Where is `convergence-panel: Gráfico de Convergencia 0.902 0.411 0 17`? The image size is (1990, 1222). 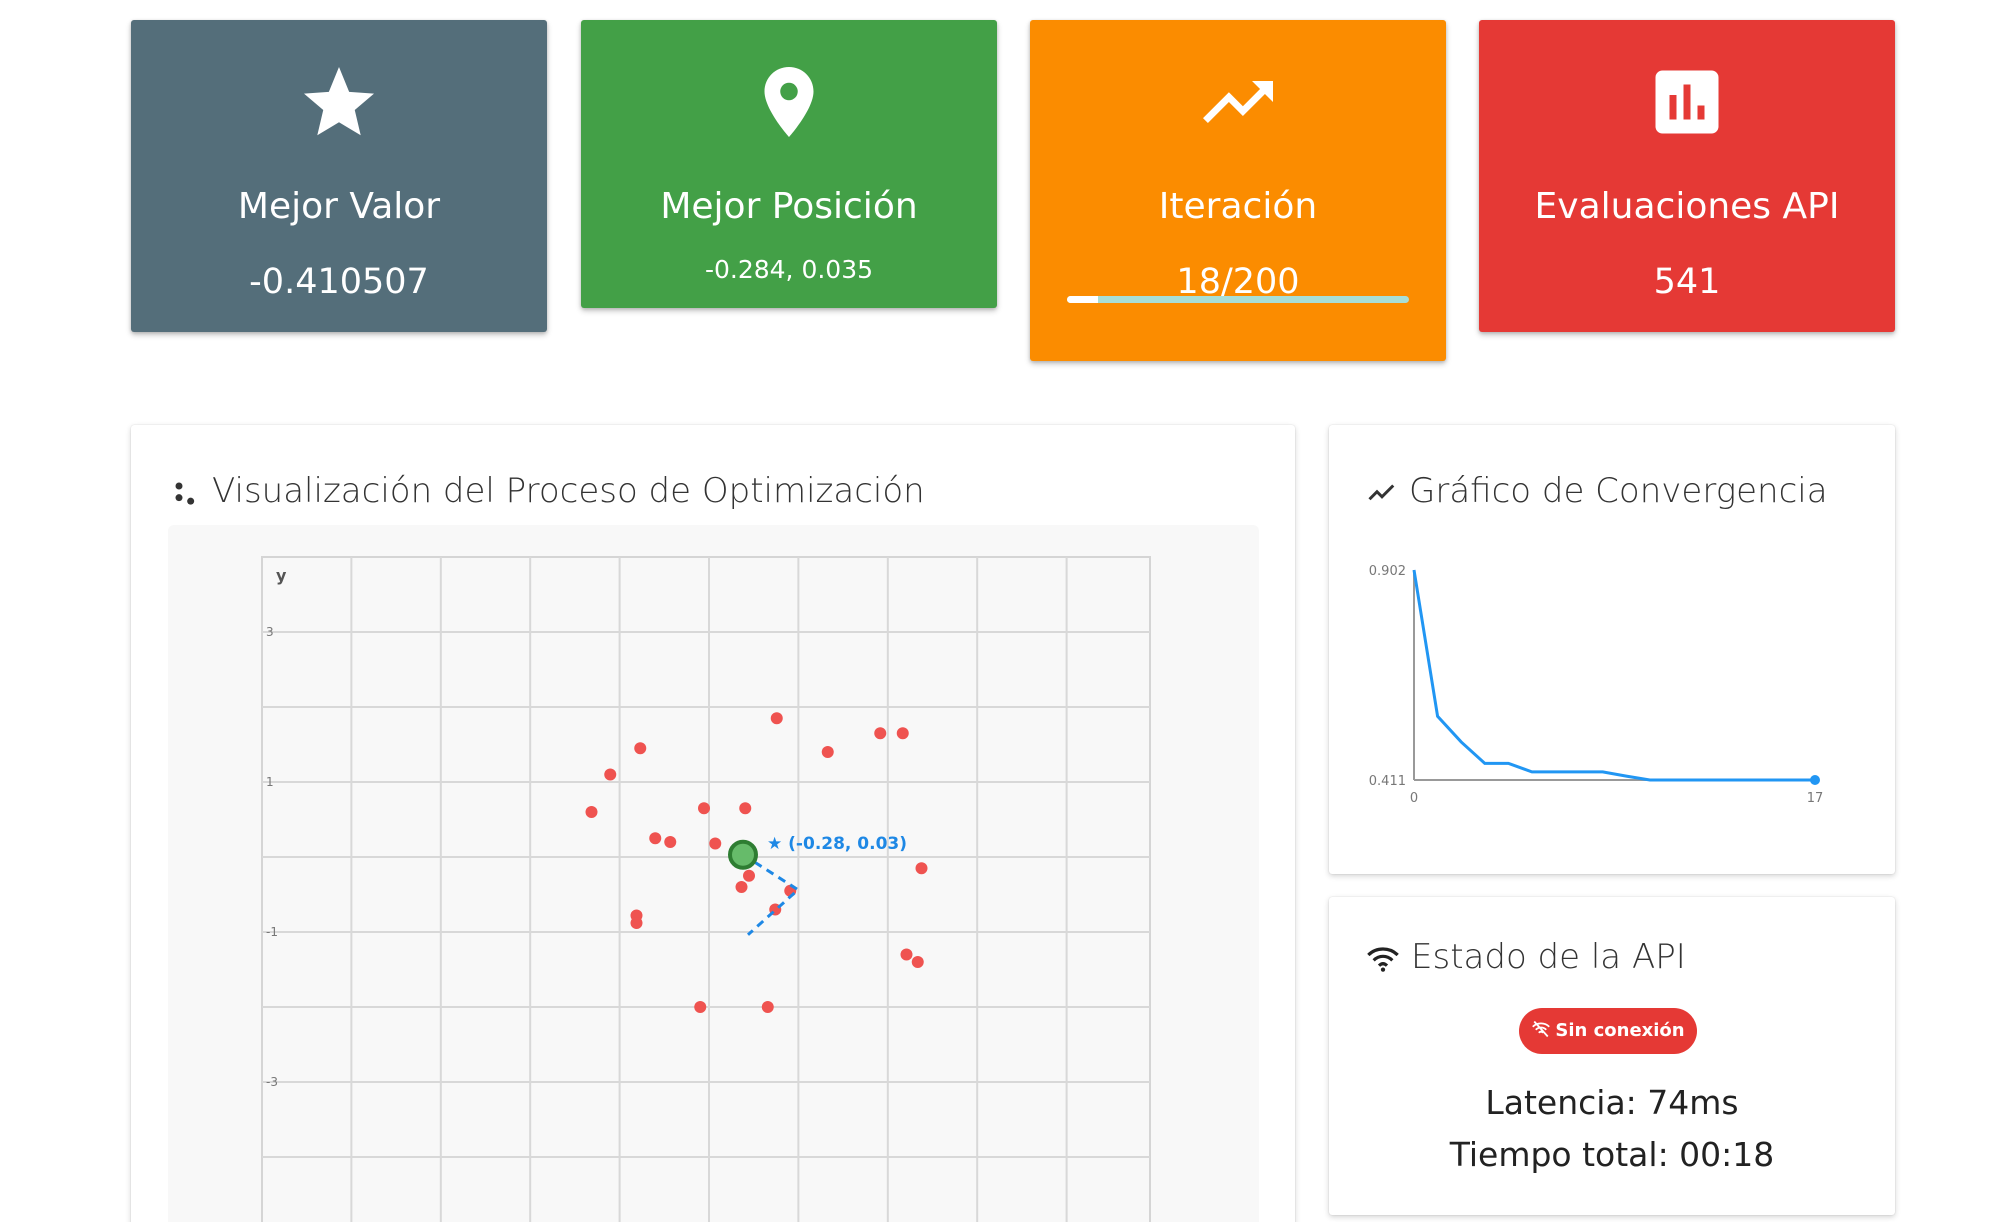 convergence-panel: Gráfico de Convergencia 0.902 0.411 0 17 is located at coordinates (1612, 649).